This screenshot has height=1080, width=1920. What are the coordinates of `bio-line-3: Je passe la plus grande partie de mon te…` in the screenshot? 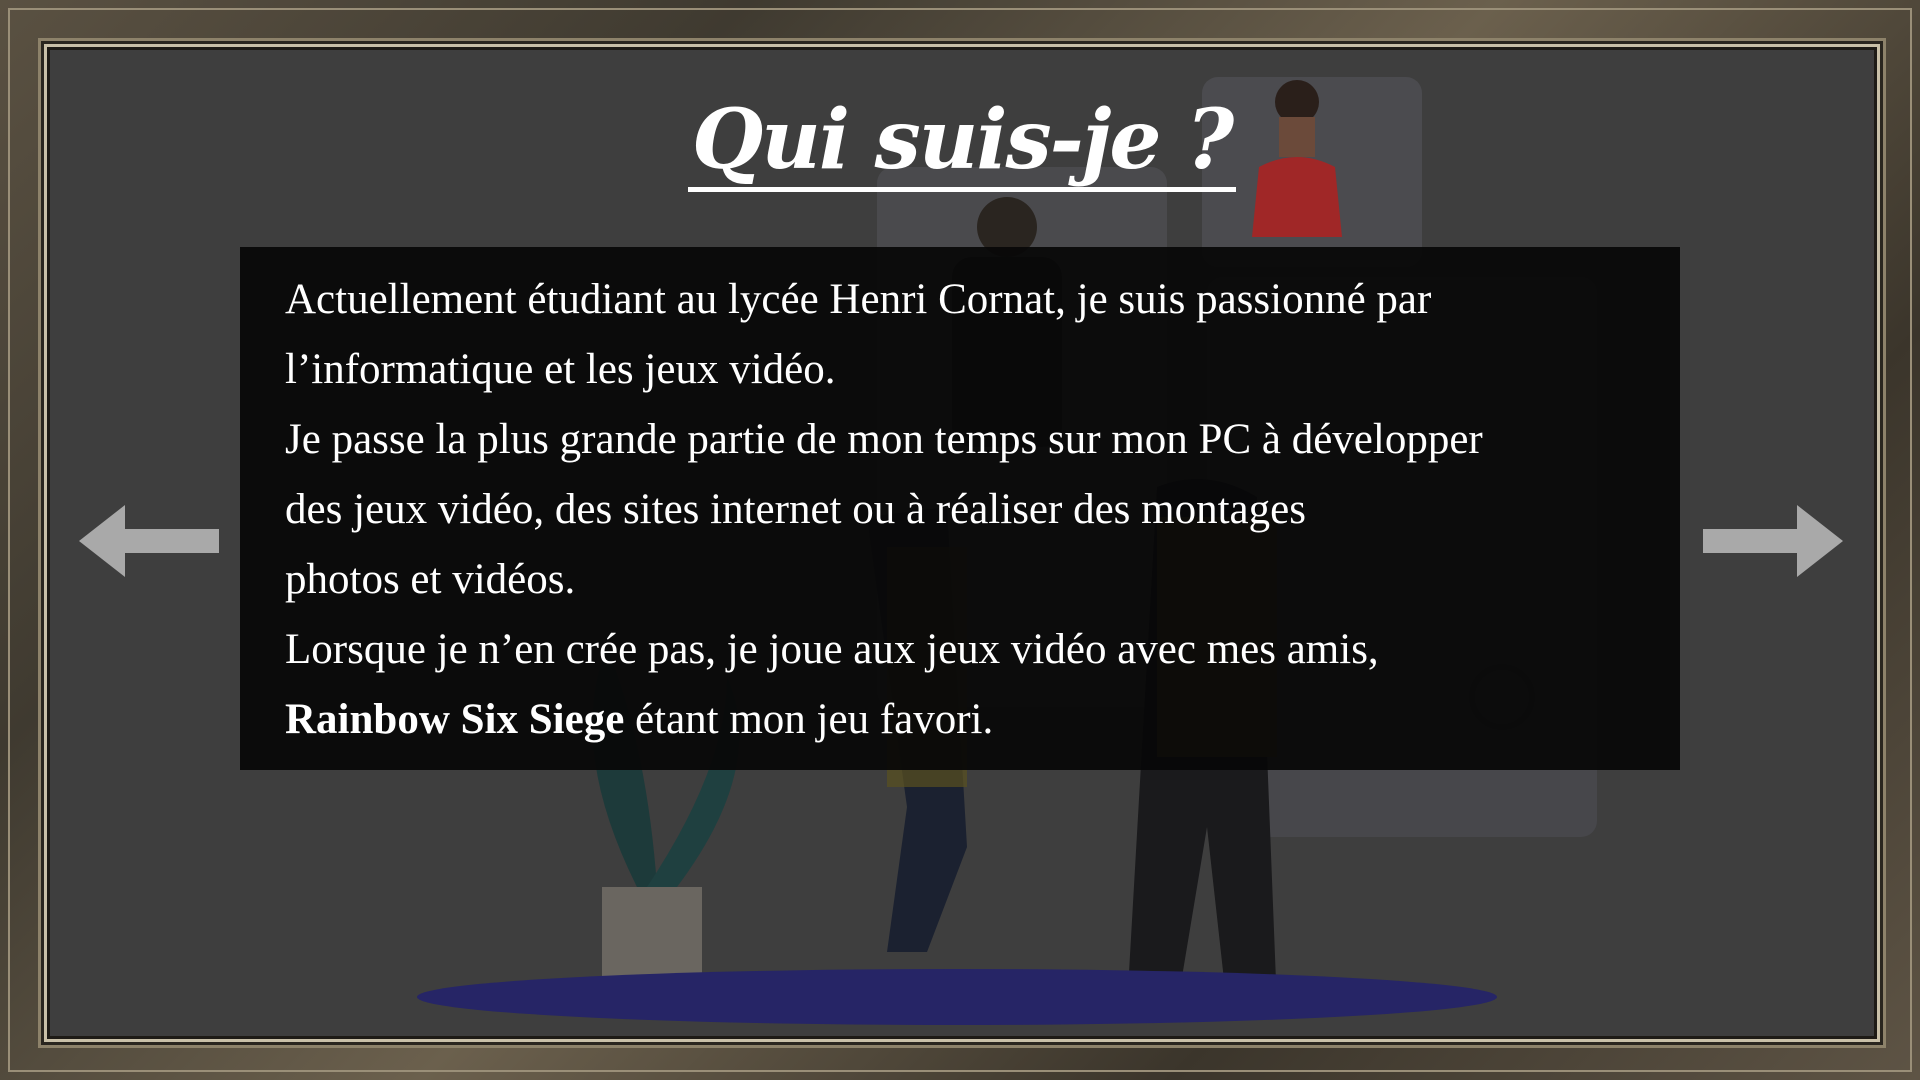 It's located at (884, 439).